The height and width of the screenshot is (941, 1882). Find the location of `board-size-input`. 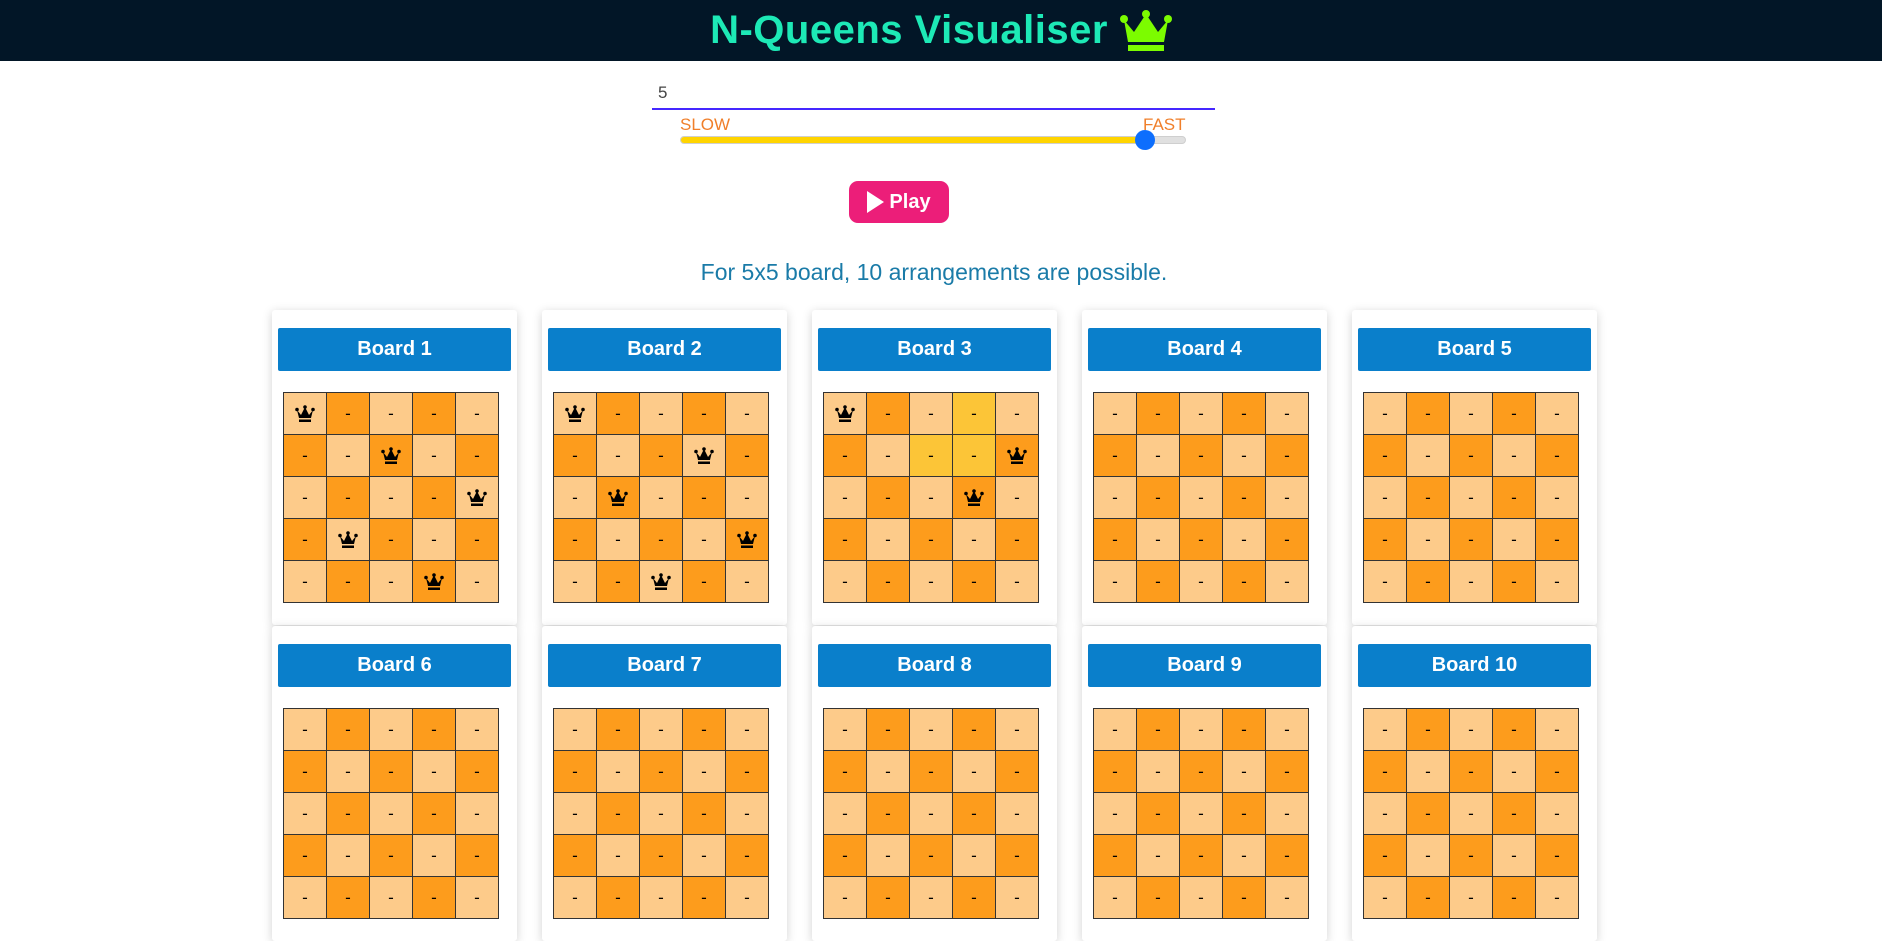

board-size-input is located at coordinates (933, 94).